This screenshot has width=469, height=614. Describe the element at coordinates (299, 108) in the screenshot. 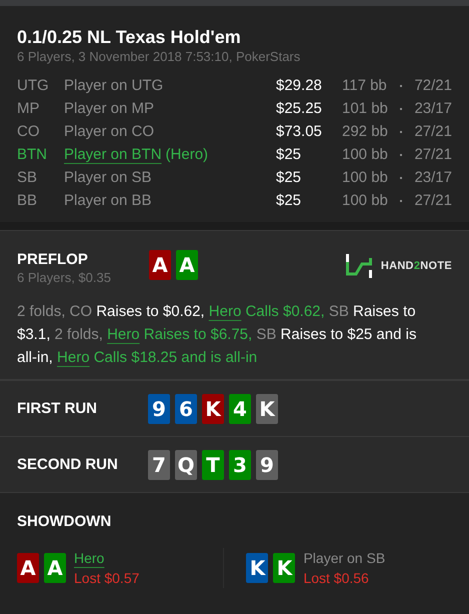

I see `stack-amount: $25.25` at that location.